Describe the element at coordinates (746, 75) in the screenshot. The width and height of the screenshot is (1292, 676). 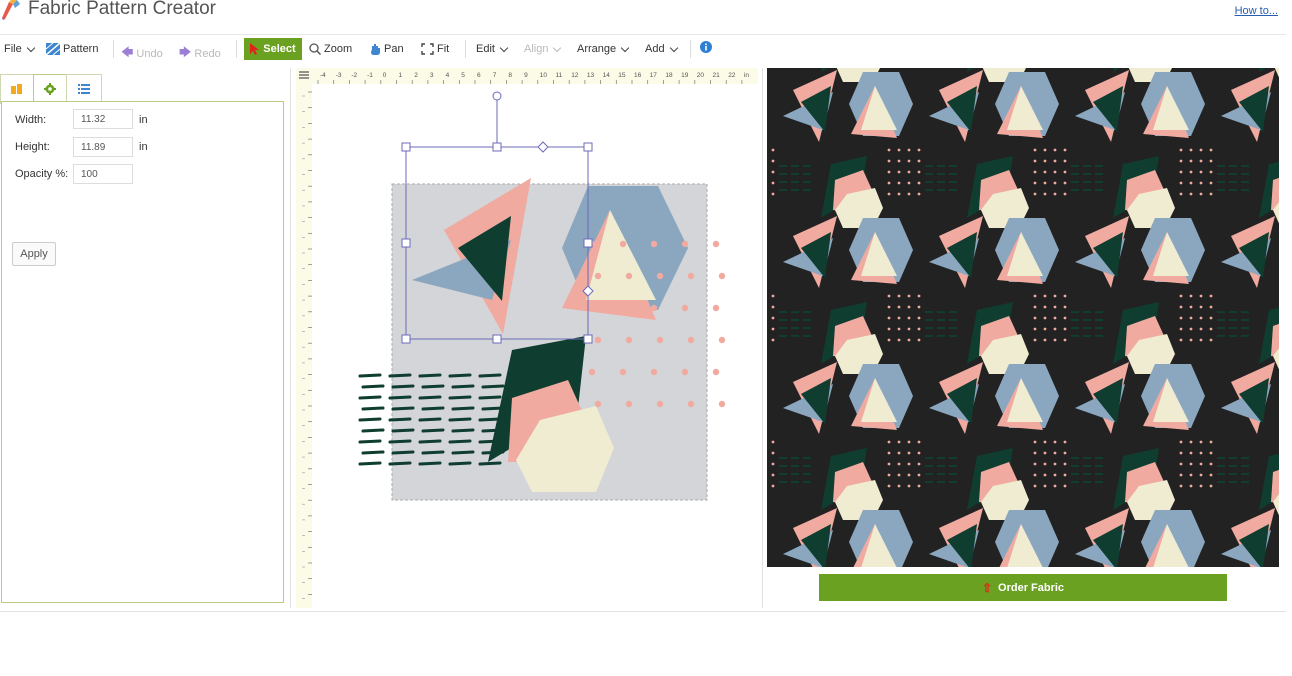
I see `ruler-tick-label: in` at that location.